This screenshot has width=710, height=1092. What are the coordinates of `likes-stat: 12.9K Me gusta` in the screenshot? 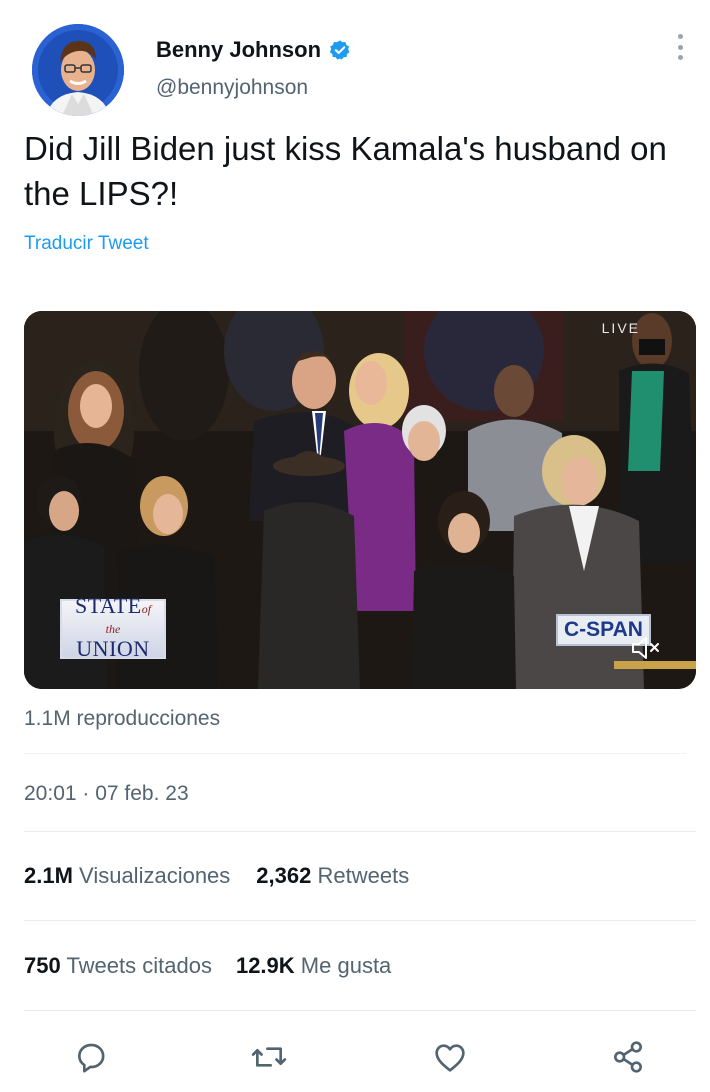 It's located at (313, 966).